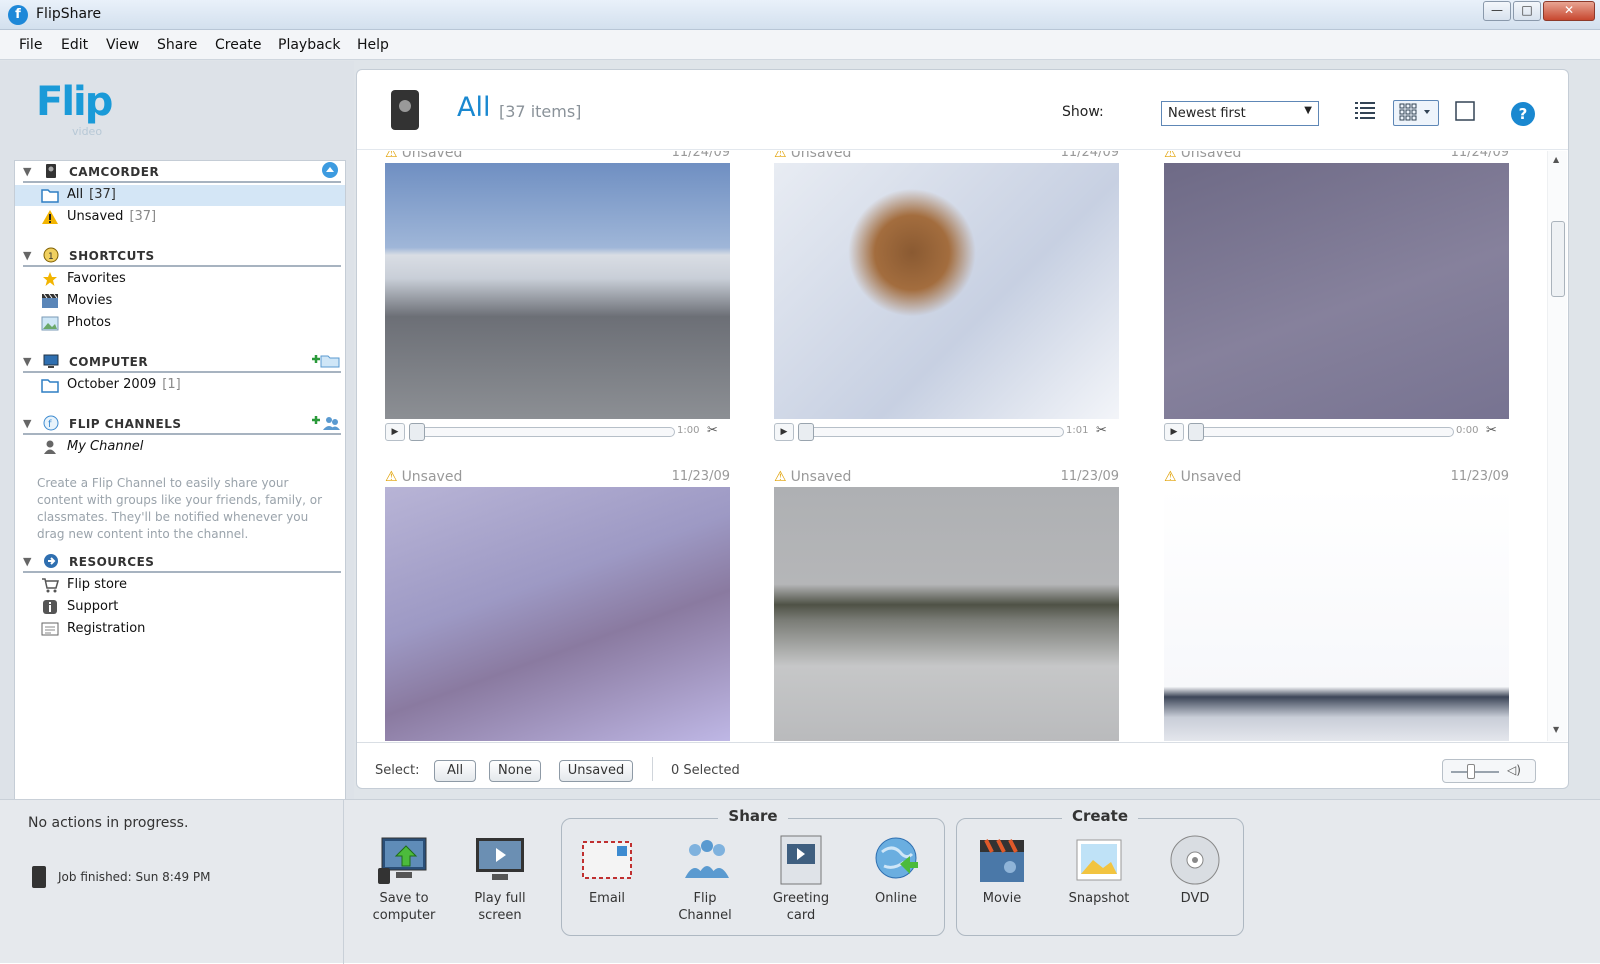 The width and height of the screenshot is (1600, 964). I want to click on select-none-button: None, so click(515, 771).